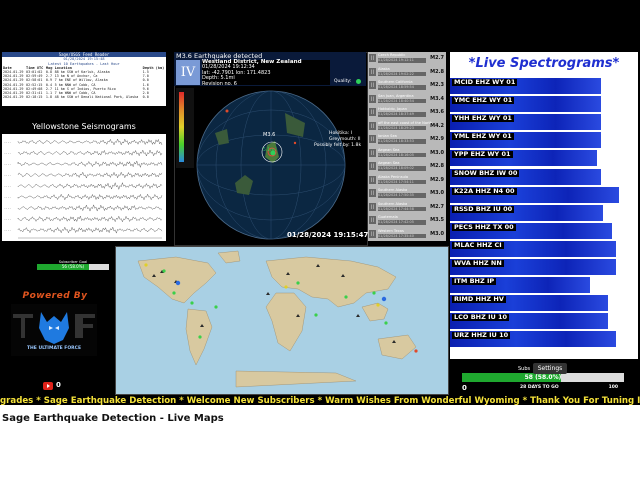 The image size is (640, 480). What do you see at coordinates (484, 226) in the screenshot?
I see `spectrogram-station-label: PECS HHZ TX 00` at bounding box center [484, 226].